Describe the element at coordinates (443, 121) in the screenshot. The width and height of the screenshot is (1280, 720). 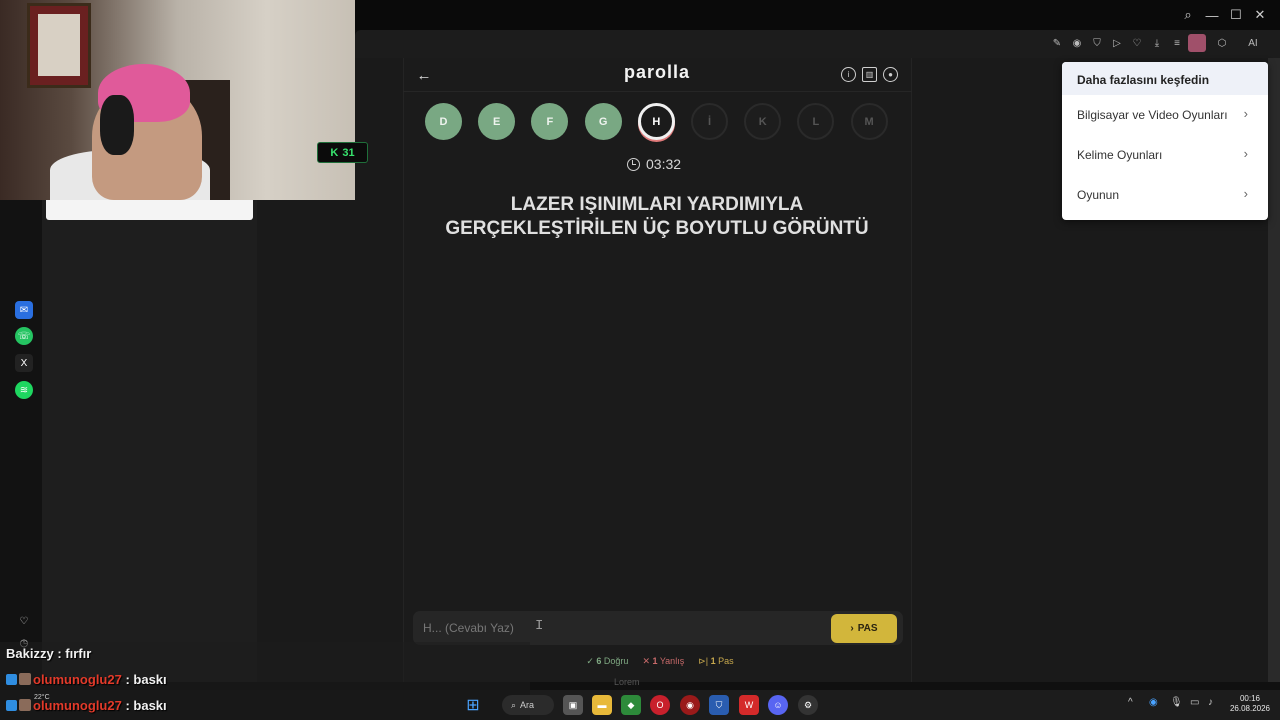
I see `letter-done: D` at that location.